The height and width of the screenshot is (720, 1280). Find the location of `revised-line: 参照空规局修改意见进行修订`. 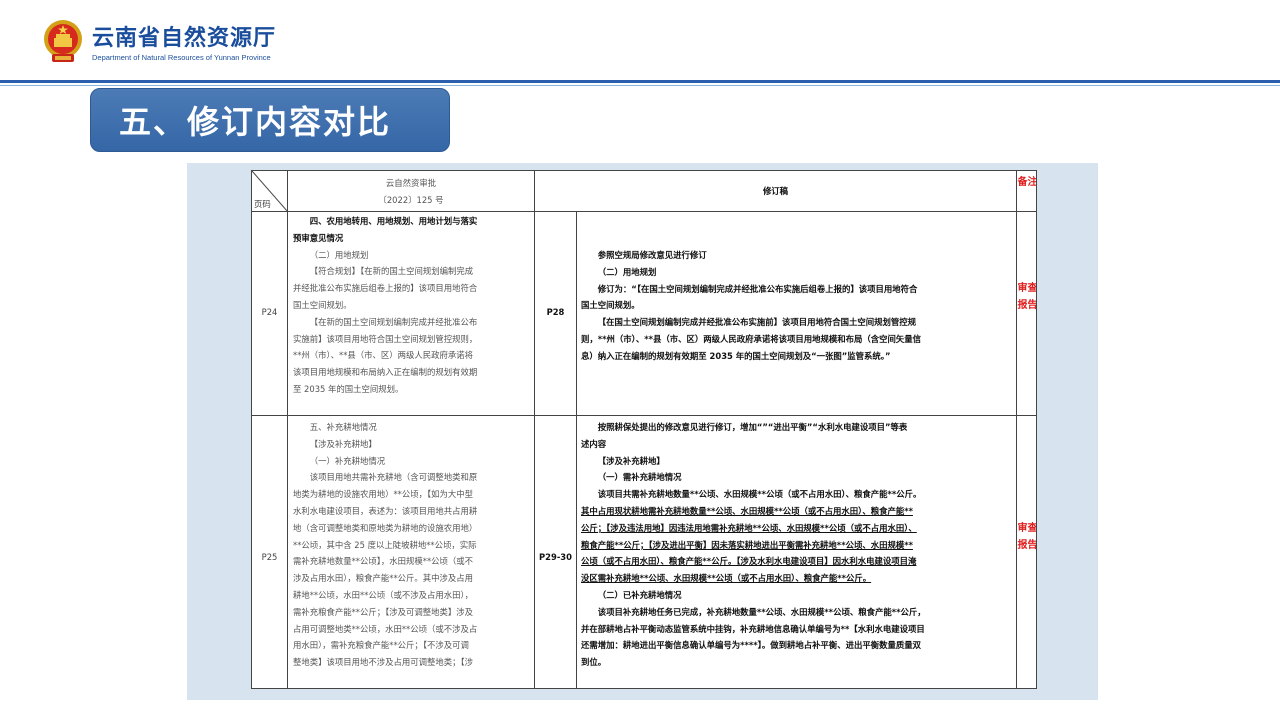

revised-line: 参照空规局修改意见进行修订 is located at coordinates (652, 255).